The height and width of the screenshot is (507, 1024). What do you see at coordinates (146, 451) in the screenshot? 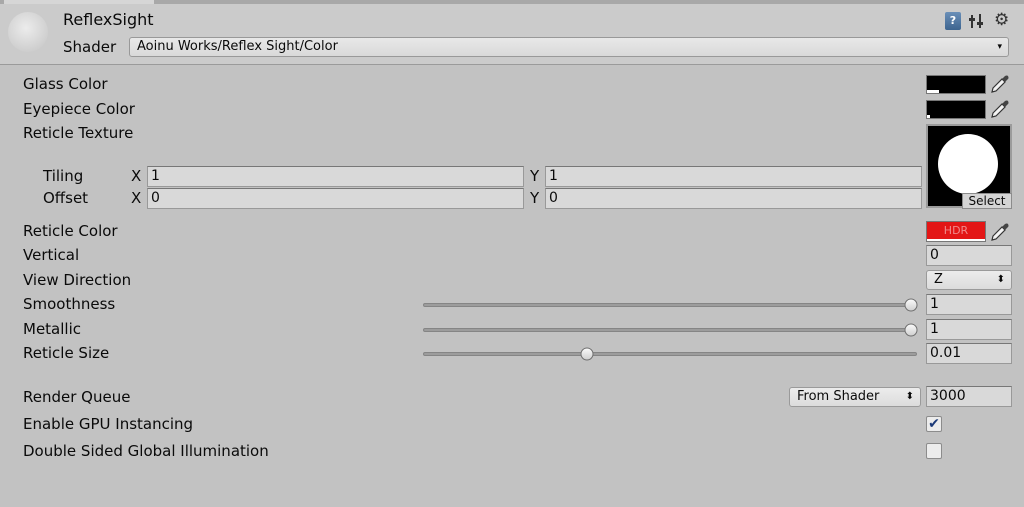
I see `double-sided-gi-label: Double Sided Global Illumination` at bounding box center [146, 451].